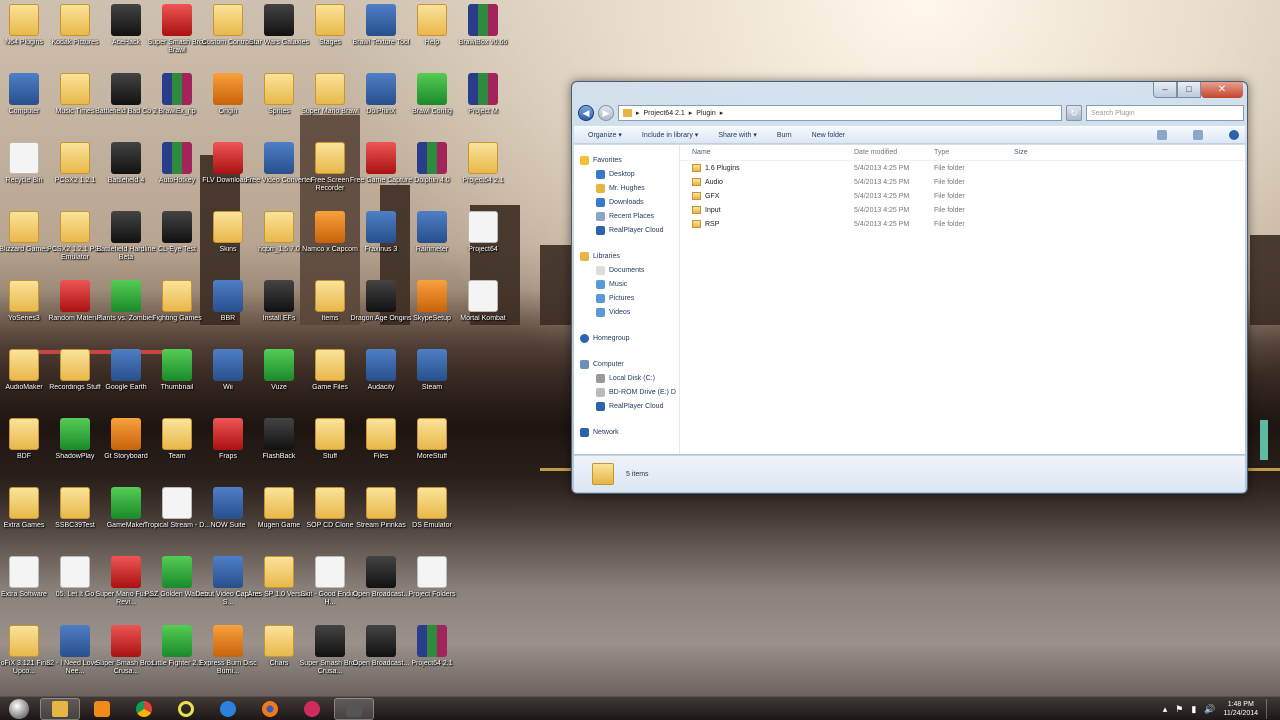  I want to click on breadcrumb-item-project64: Project64 2.1, so click(664, 113).